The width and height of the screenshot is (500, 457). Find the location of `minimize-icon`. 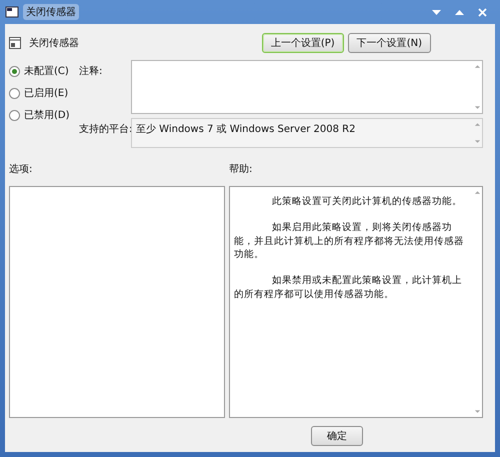

minimize-icon is located at coordinates (436, 12).